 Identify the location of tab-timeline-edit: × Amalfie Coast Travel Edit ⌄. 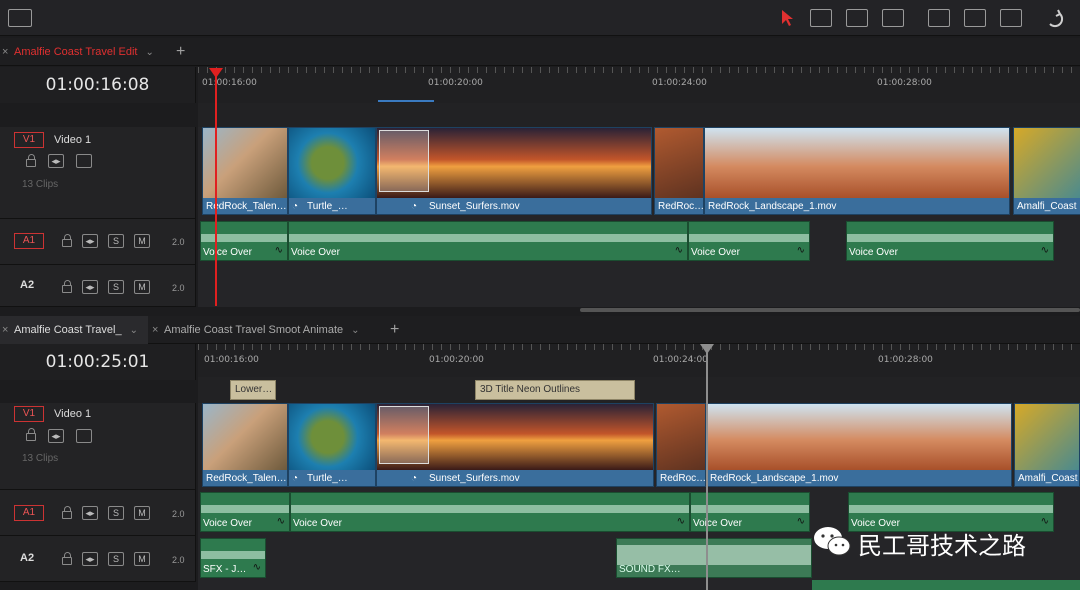
(80, 52).